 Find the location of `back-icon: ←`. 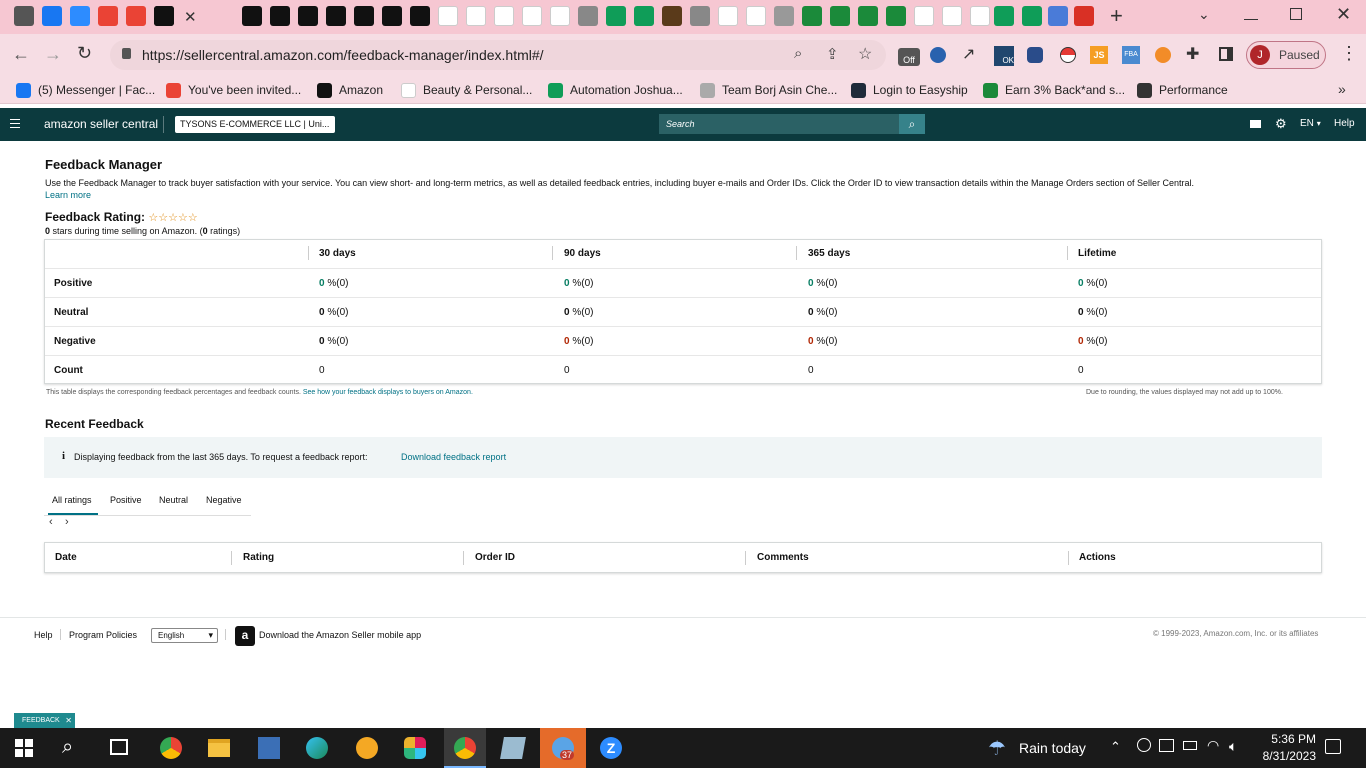

back-icon: ← is located at coordinates (21, 54).